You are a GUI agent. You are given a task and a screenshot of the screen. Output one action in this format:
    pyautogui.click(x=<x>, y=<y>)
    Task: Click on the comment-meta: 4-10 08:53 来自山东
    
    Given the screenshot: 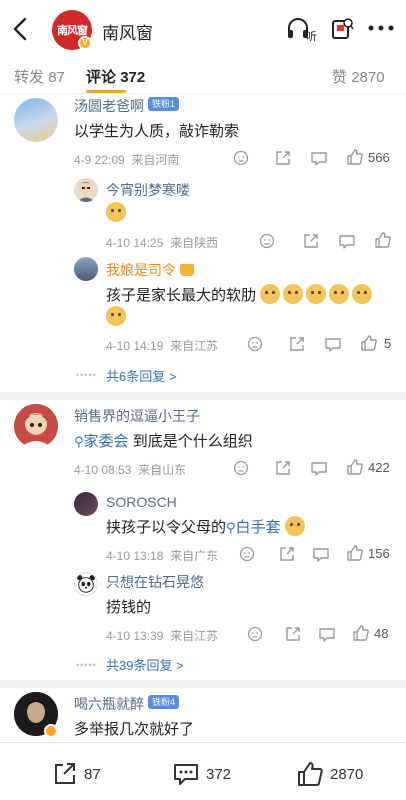 What is the action you would take?
    pyautogui.click(x=130, y=470)
    